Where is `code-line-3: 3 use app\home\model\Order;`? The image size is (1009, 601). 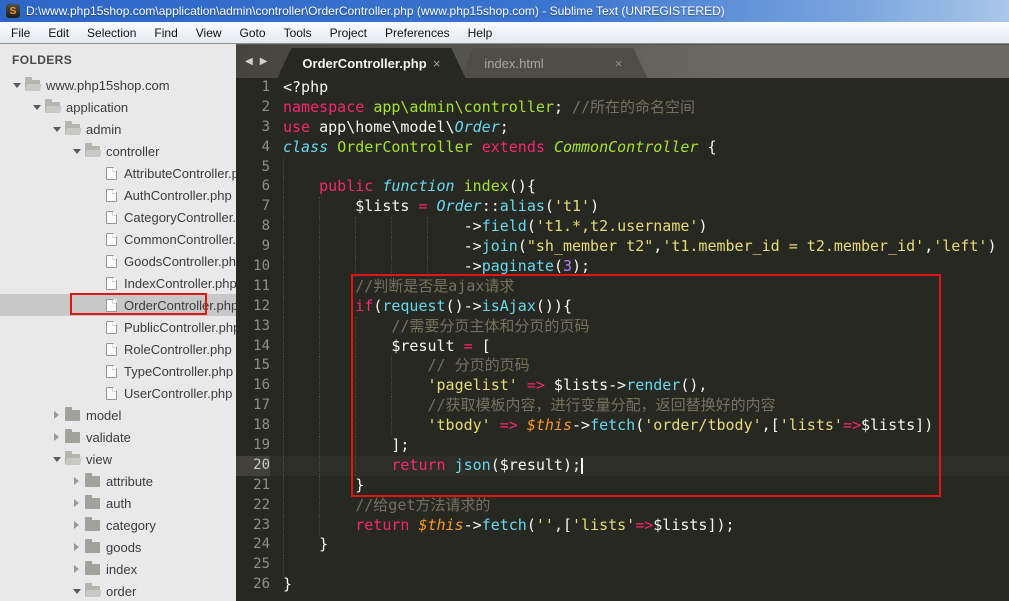 code-line-3: 3 use app\home\model\Order; is located at coordinates (622, 128).